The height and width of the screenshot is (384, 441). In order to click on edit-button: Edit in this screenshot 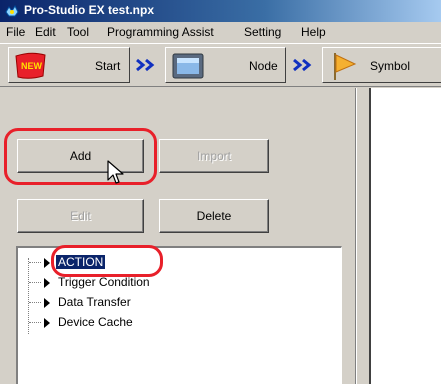, I will do `click(80, 216)`.